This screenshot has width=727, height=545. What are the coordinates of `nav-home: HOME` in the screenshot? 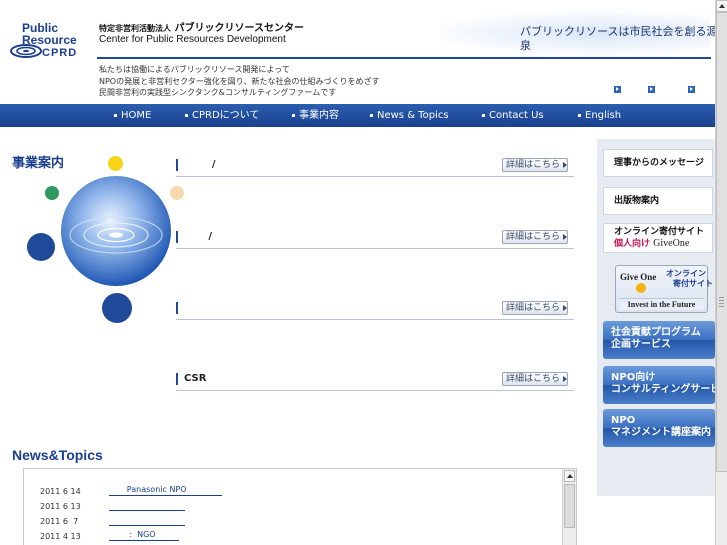 It's located at (132, 115).